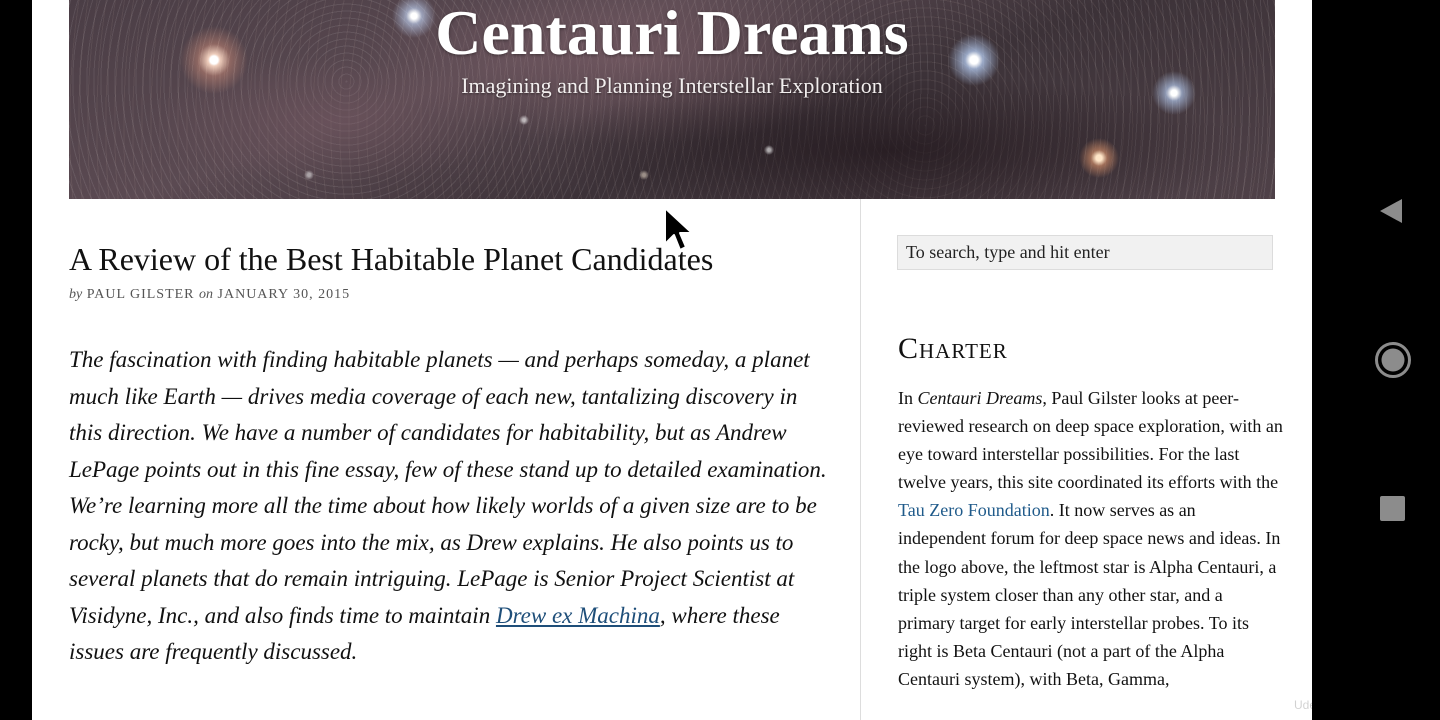 This screenshot has height=720, width=1440. What do you see at coordinates (908, 398) in the screenshot?
I see `charter-in: In` at bounding box center [908, 398].